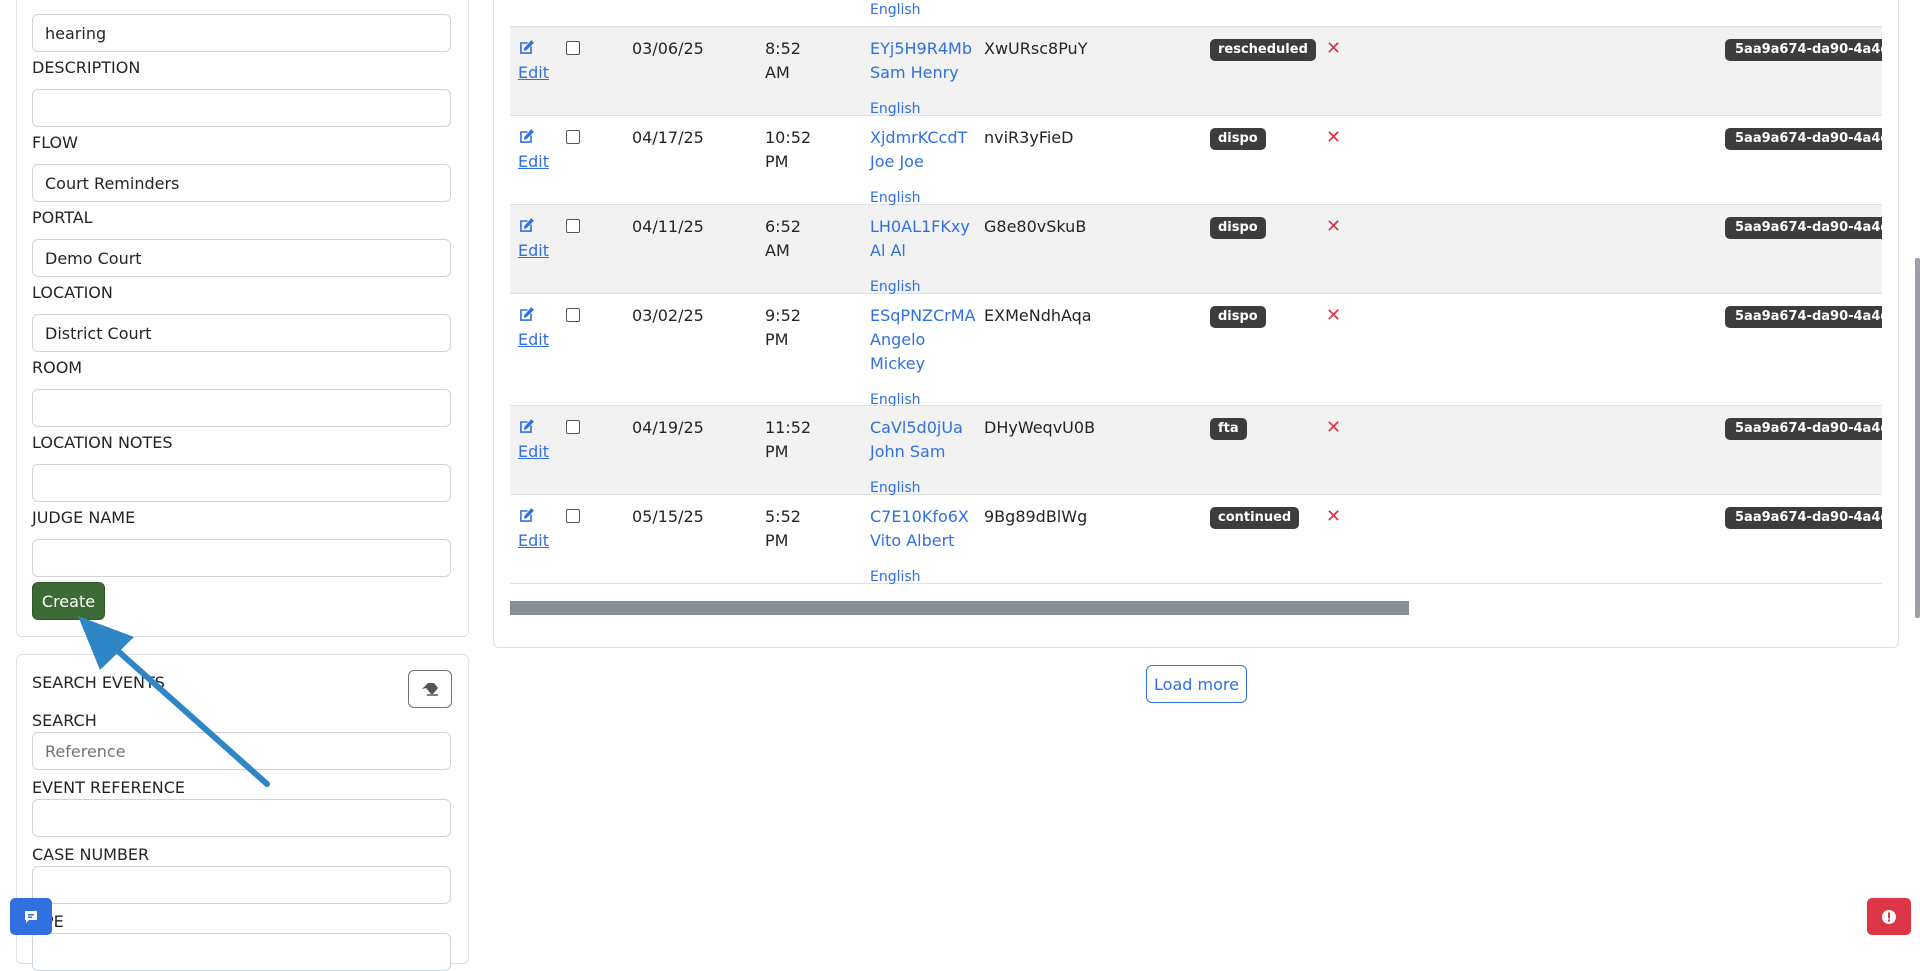 The width and height of the screenshot is (1920, 971). What do you see at coordinates (1029, 137) in the screenshot?
I see `case-code: nviR3yFieD` at bounding box center [1029, 137].